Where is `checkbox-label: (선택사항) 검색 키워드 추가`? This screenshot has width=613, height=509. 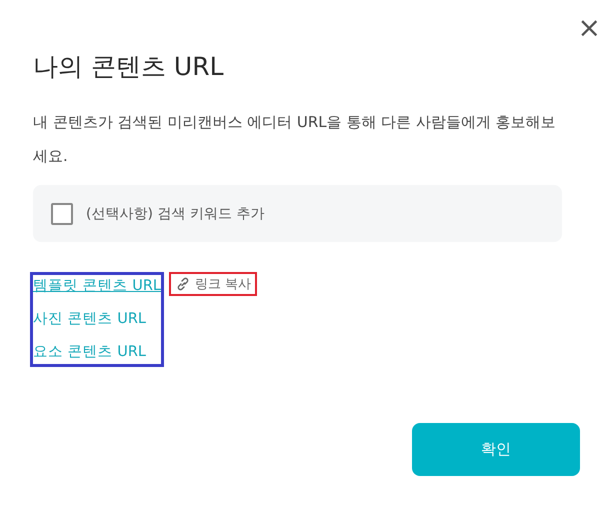
checkbox-label: (선택사항) 검색 키워드 추가 is located at coordinates (175, 213).